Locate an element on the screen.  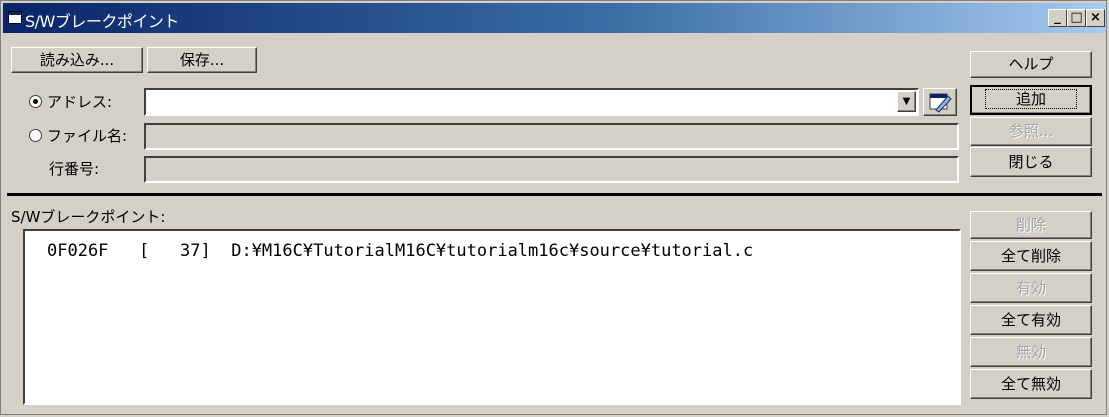
delete-button: 削除 is located at coordinates (1031, 225).